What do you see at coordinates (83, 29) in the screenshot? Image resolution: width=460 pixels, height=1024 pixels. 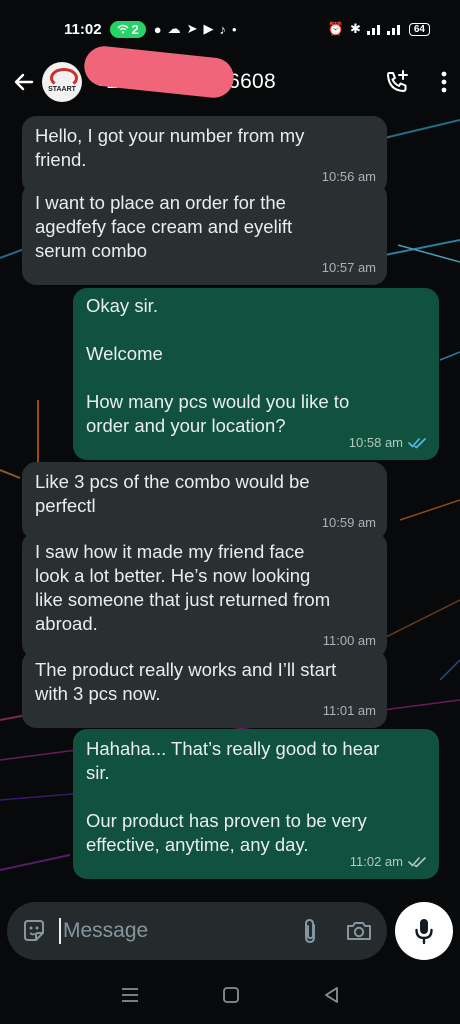 I see `status-time: 11:02` at bounding box center [83, 29].